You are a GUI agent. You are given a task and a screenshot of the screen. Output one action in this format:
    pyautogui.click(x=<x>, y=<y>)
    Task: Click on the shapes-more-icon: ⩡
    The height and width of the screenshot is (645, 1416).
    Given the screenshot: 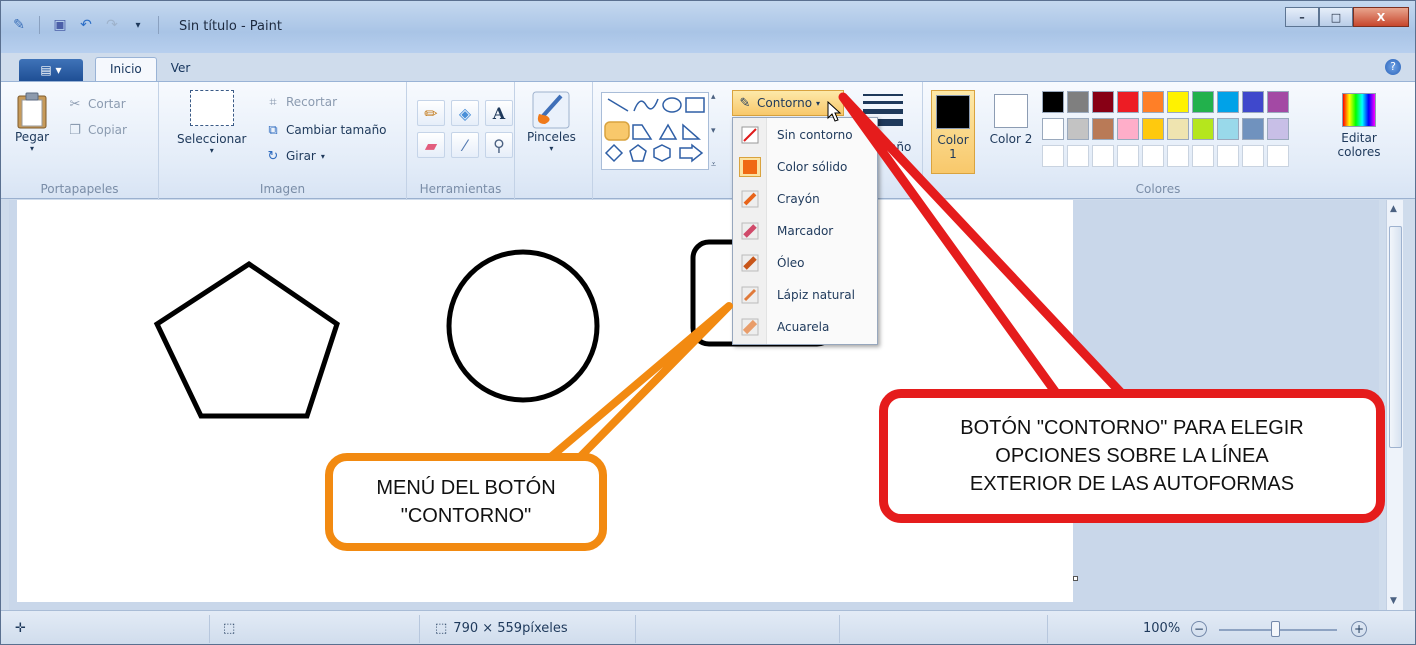 What is the action you would take?
    pyautogui.click(x=717, y=165)
    